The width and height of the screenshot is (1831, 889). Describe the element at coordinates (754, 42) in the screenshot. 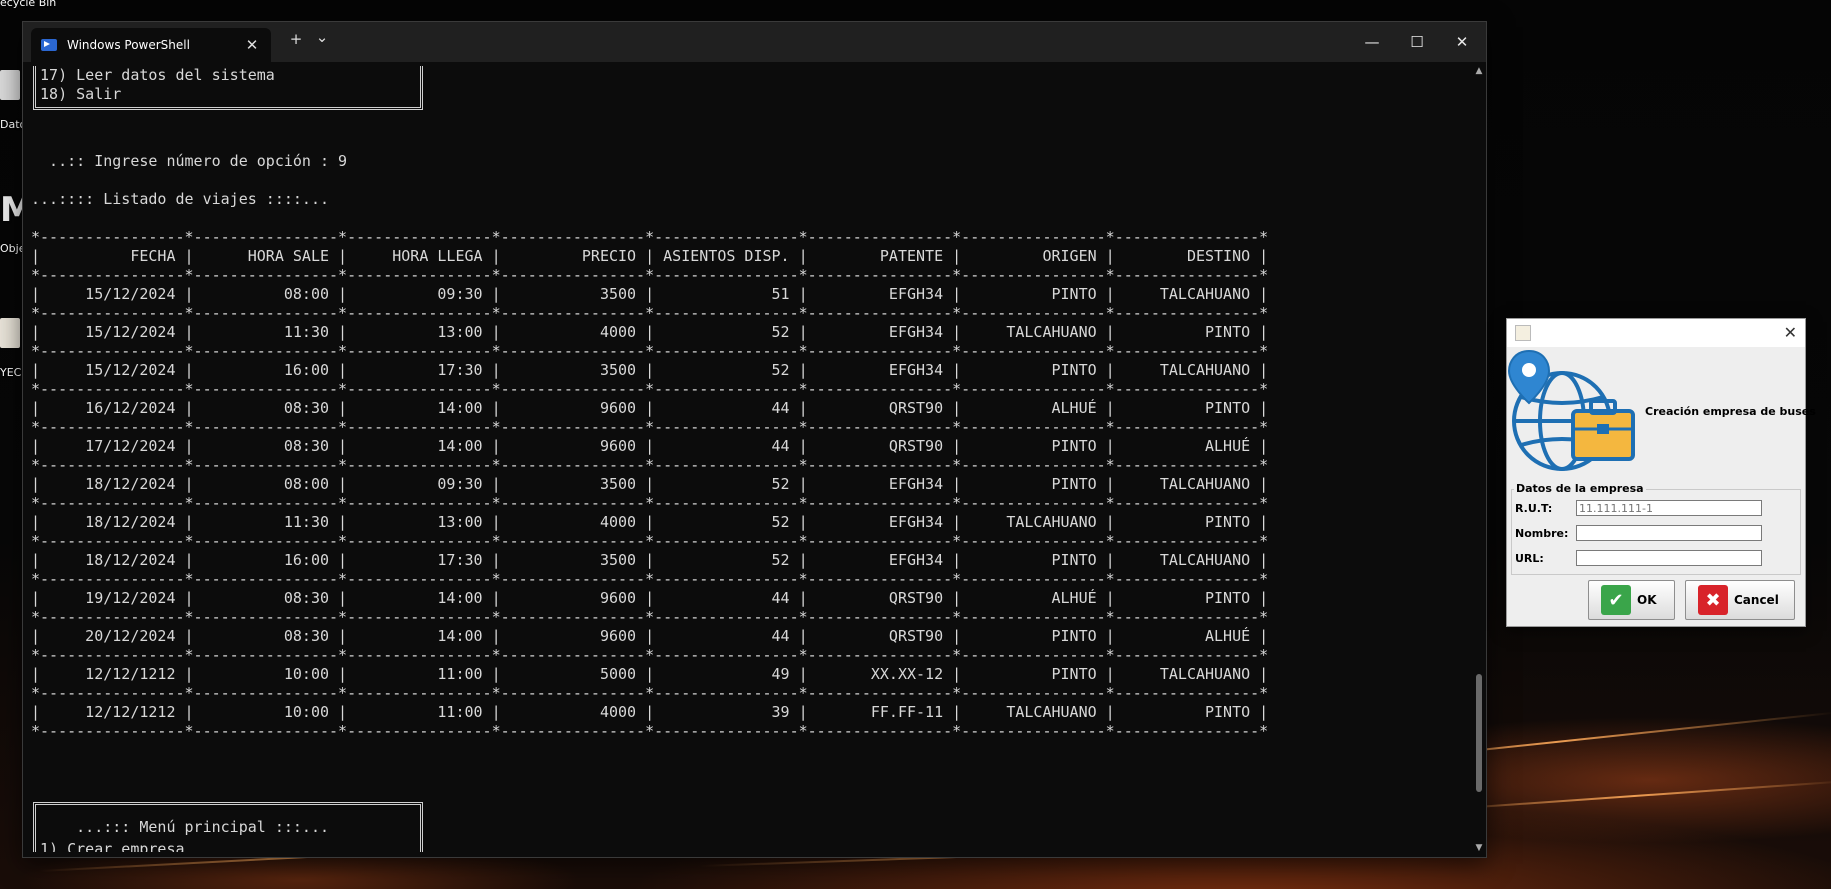

I see `title-bar: Windows PowerShell ✕ + ⌄ — ☐ ✕` at that location.